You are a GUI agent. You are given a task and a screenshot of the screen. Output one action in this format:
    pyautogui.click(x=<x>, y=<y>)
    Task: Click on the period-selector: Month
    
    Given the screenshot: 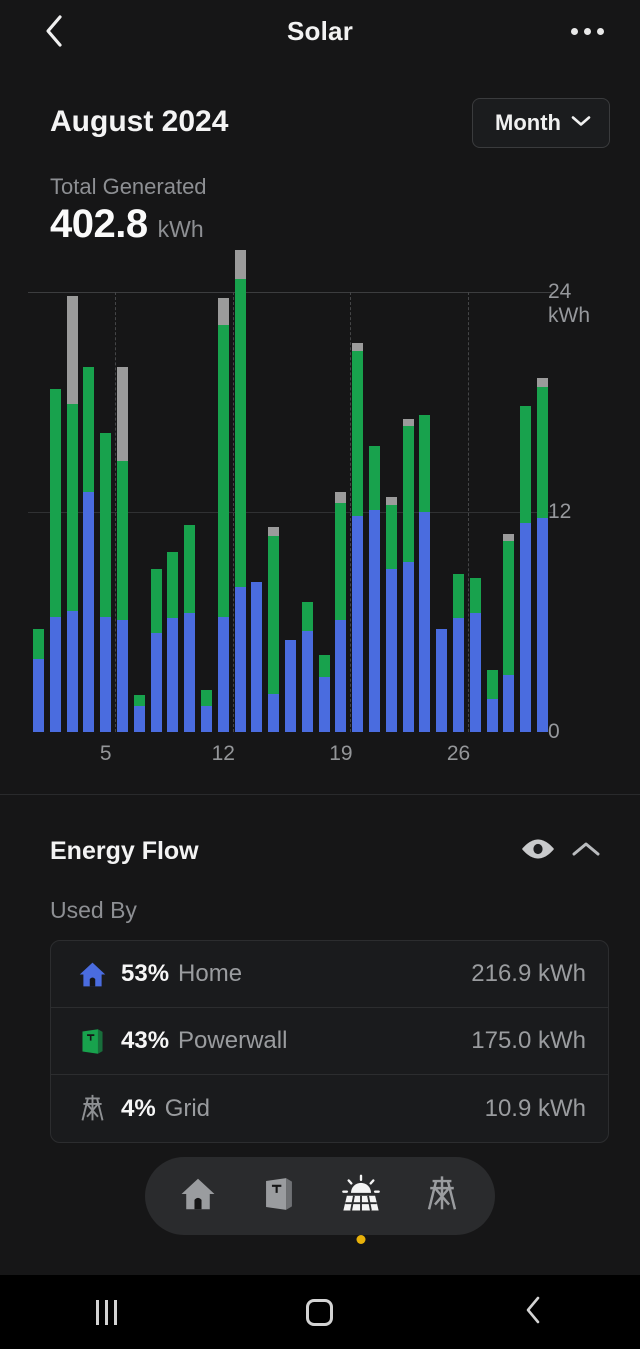 What is the action you would take?
    pyautogui.click(x=541, y=123)
    